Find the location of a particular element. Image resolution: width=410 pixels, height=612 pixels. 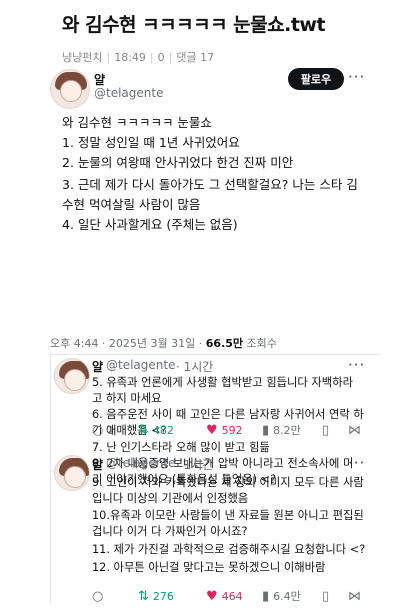

like-count: 464 is located at coordinates (232, 596).